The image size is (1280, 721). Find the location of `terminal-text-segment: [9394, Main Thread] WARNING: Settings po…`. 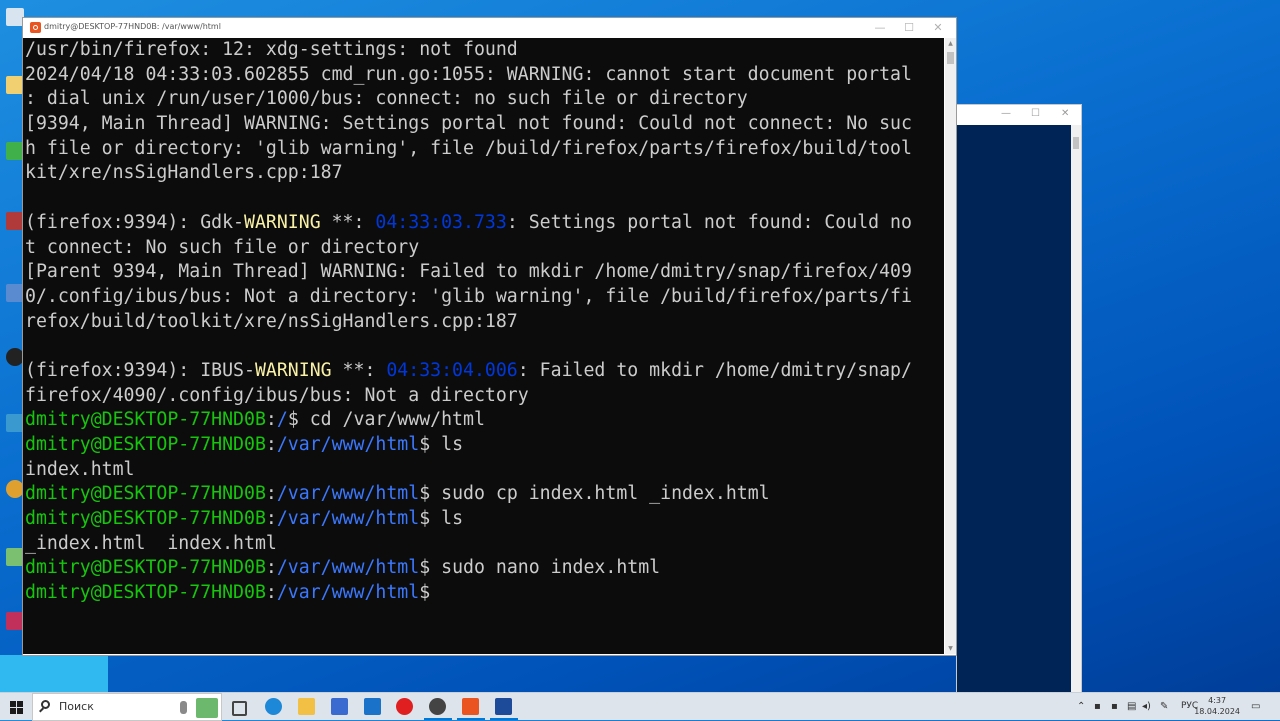

terminal-text-segment: [9394, Main Thread] WARNING: Settings po… is located at coordinates (468, 124).